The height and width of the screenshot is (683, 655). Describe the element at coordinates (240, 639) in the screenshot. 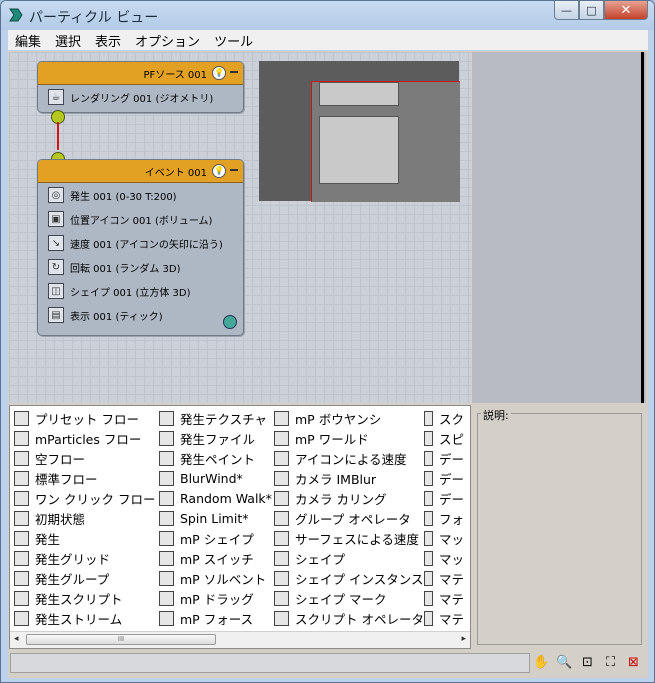

I see `depot-horizontal-scrollbar: ◂ III ▸` at that location.